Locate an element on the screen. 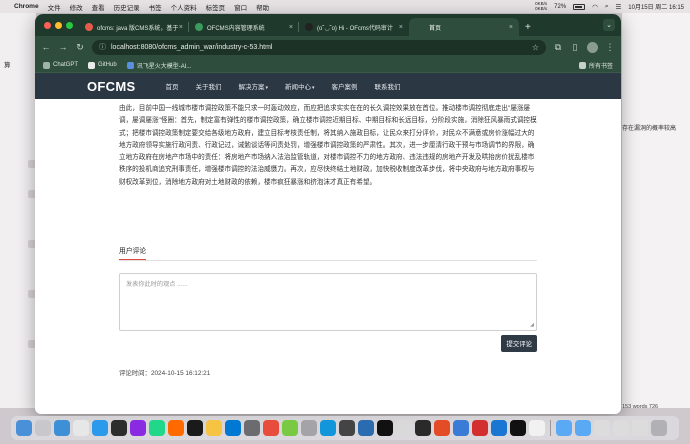 This screenshot has width=690, height=444. browser-tab-active: 首页 × is located at coordinates (464, 27).